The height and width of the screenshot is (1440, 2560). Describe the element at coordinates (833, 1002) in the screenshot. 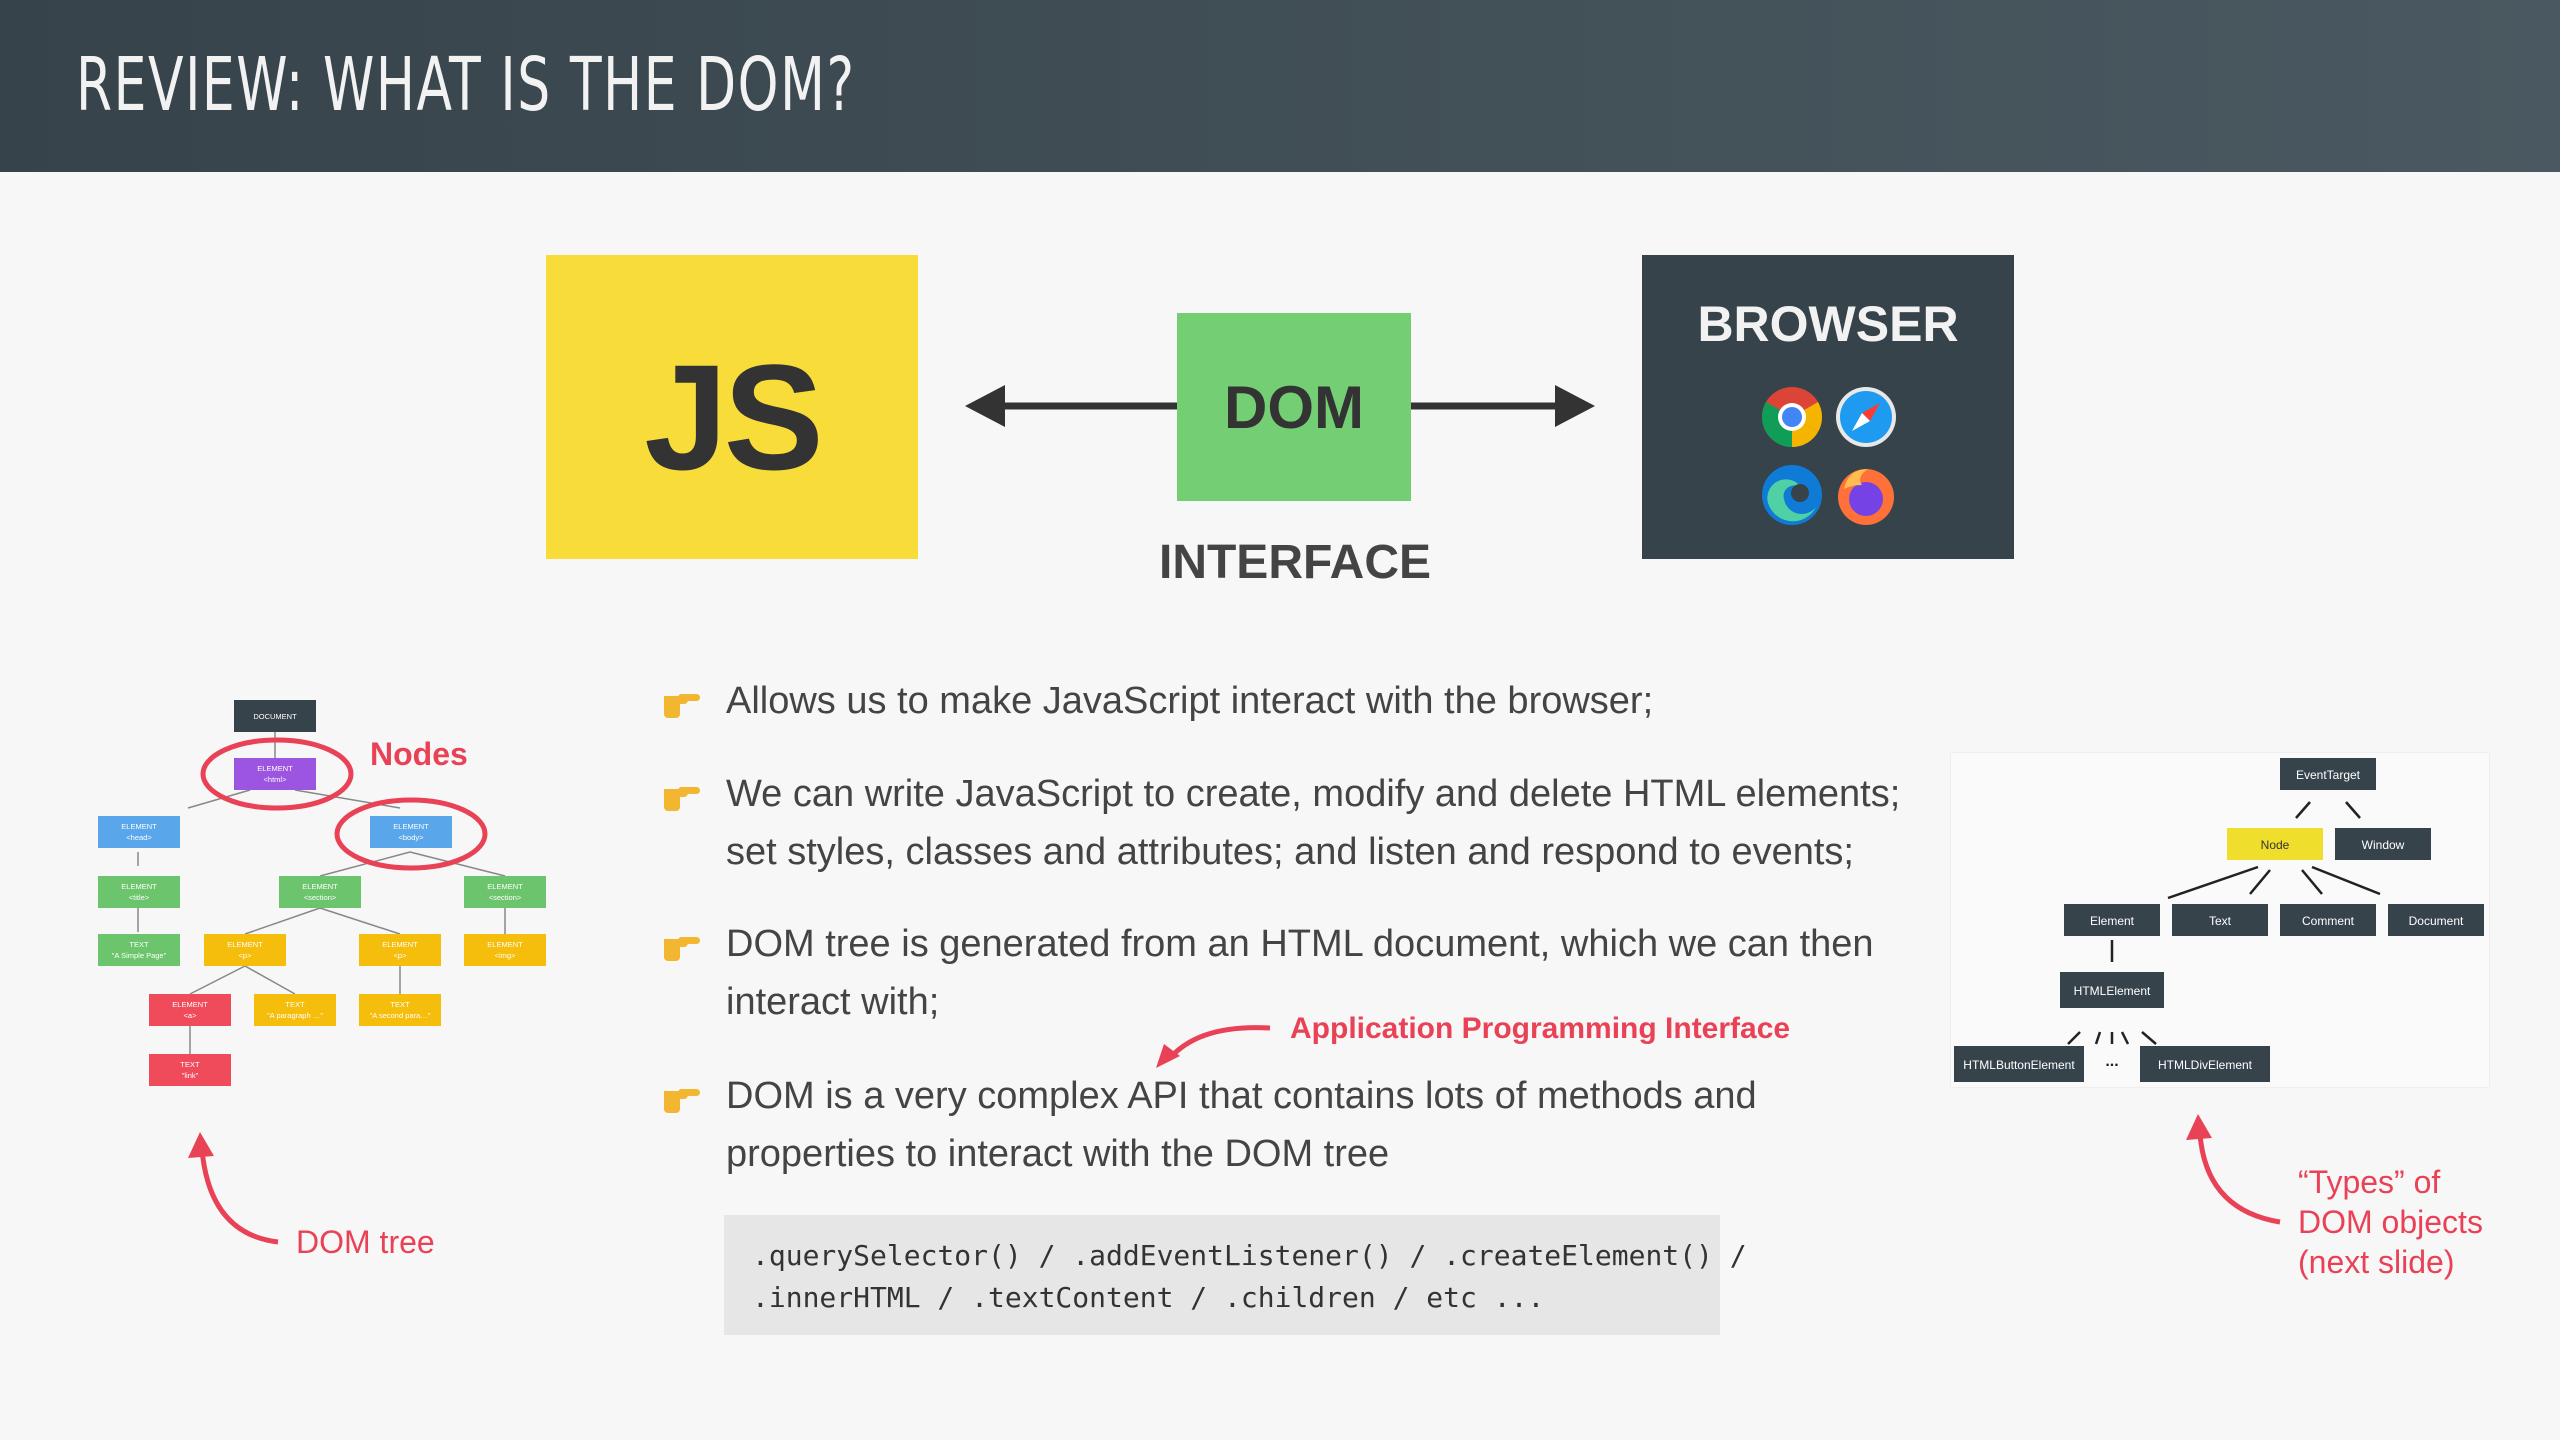

I see `bullet-3-line-2: interact with;` at that location.